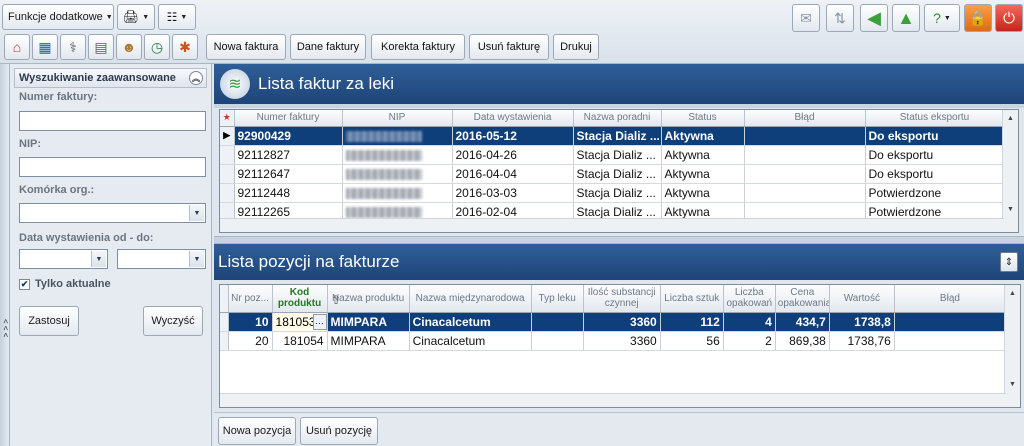  Describe the element at coordinates (157, 47) in the screenshot. I see `clock-refresh-icon: ◷` at that location.